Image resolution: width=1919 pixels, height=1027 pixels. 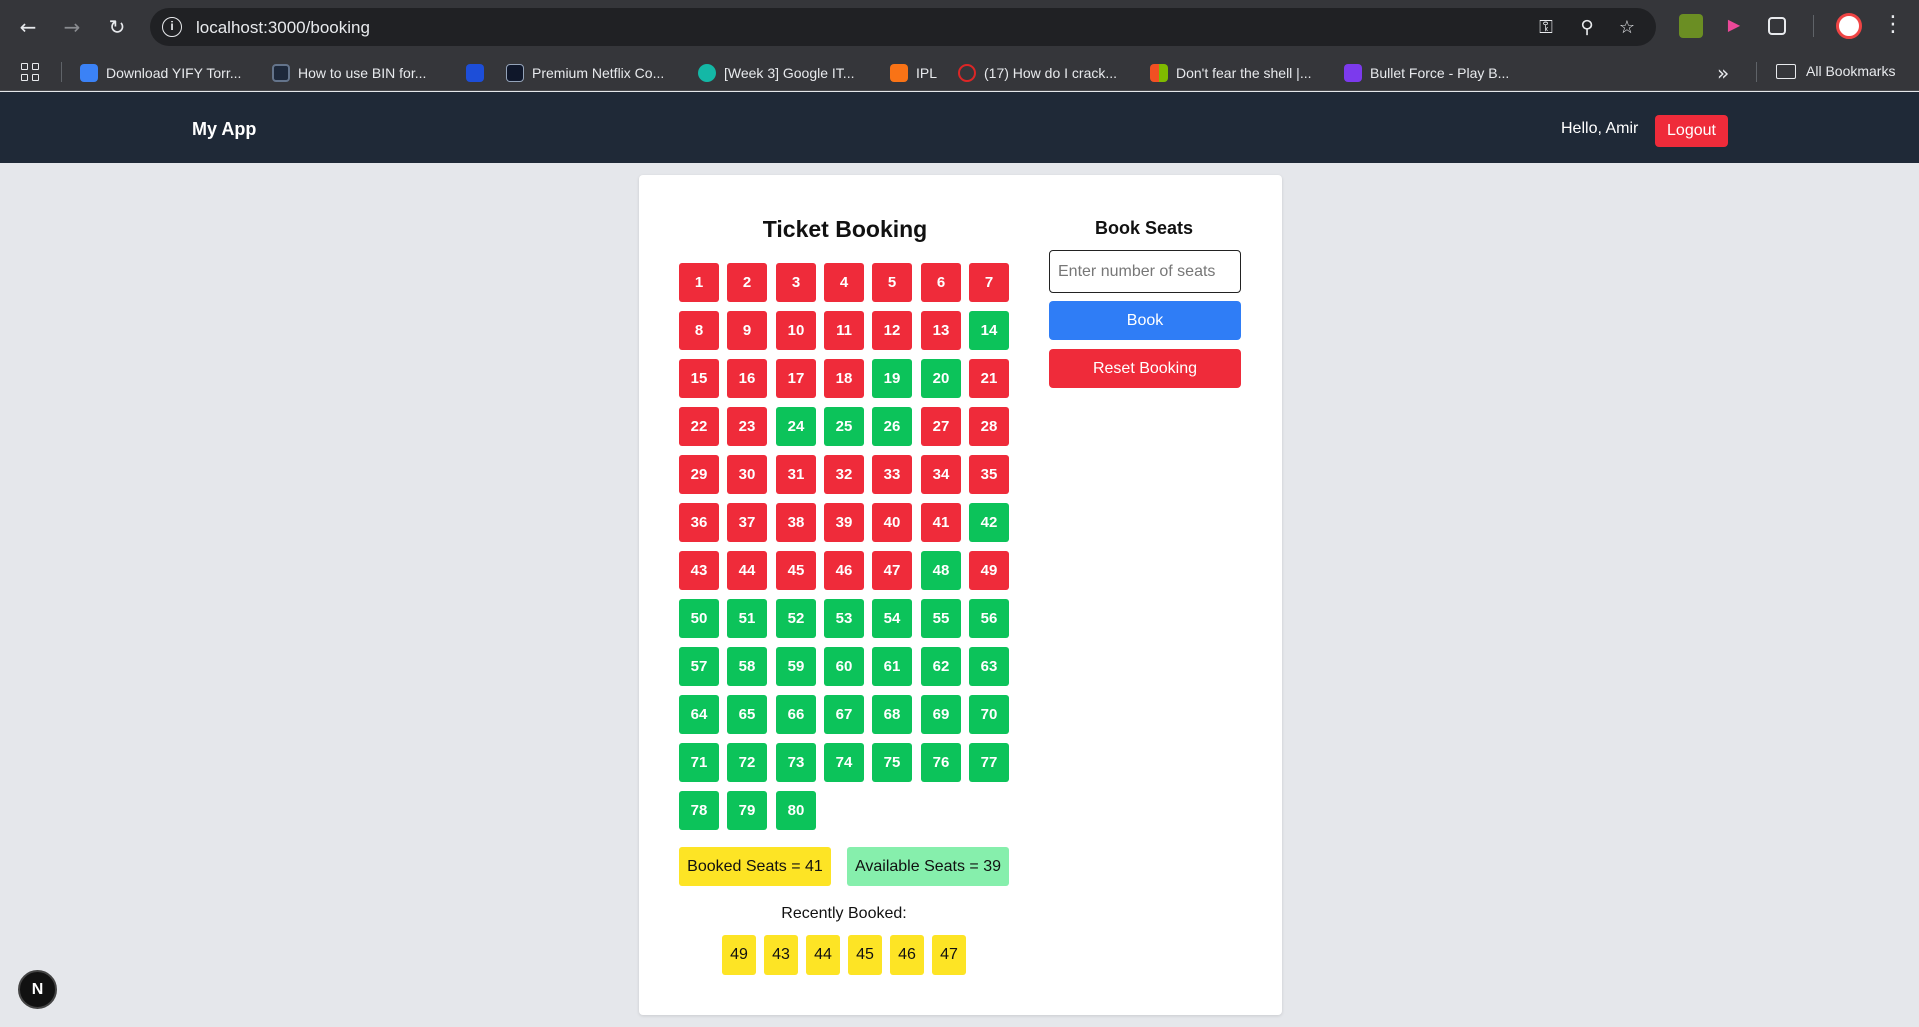 I want to click on logout-button: Logout, so click(x=1691, y=131).